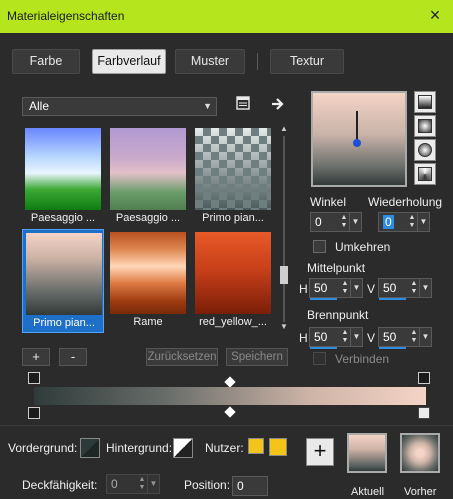 The height and width of the screenshot is (499, 453). Describe the element at coordinates (148, 281) in the screenshot. I see `gallery-item: Rame` at that location.